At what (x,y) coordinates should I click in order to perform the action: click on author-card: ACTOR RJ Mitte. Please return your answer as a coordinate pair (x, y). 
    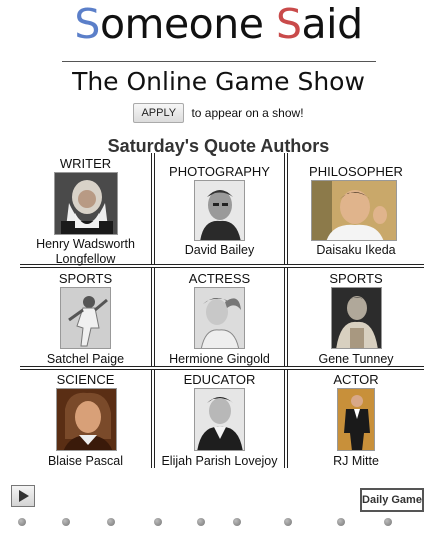
    Looking at the image, I should click on (356, 419).